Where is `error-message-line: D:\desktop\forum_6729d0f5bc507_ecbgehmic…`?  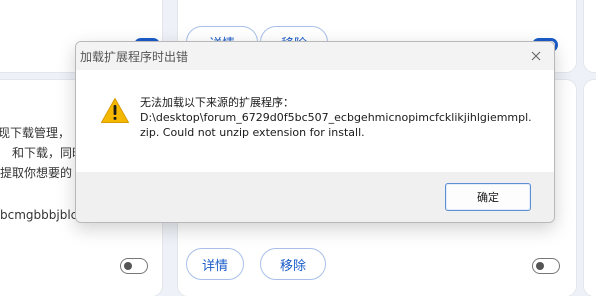
error-message-line: D:\desktop\forum_6729d0f5bc507_ecbgehmic… is located at coordinates (336, 117).